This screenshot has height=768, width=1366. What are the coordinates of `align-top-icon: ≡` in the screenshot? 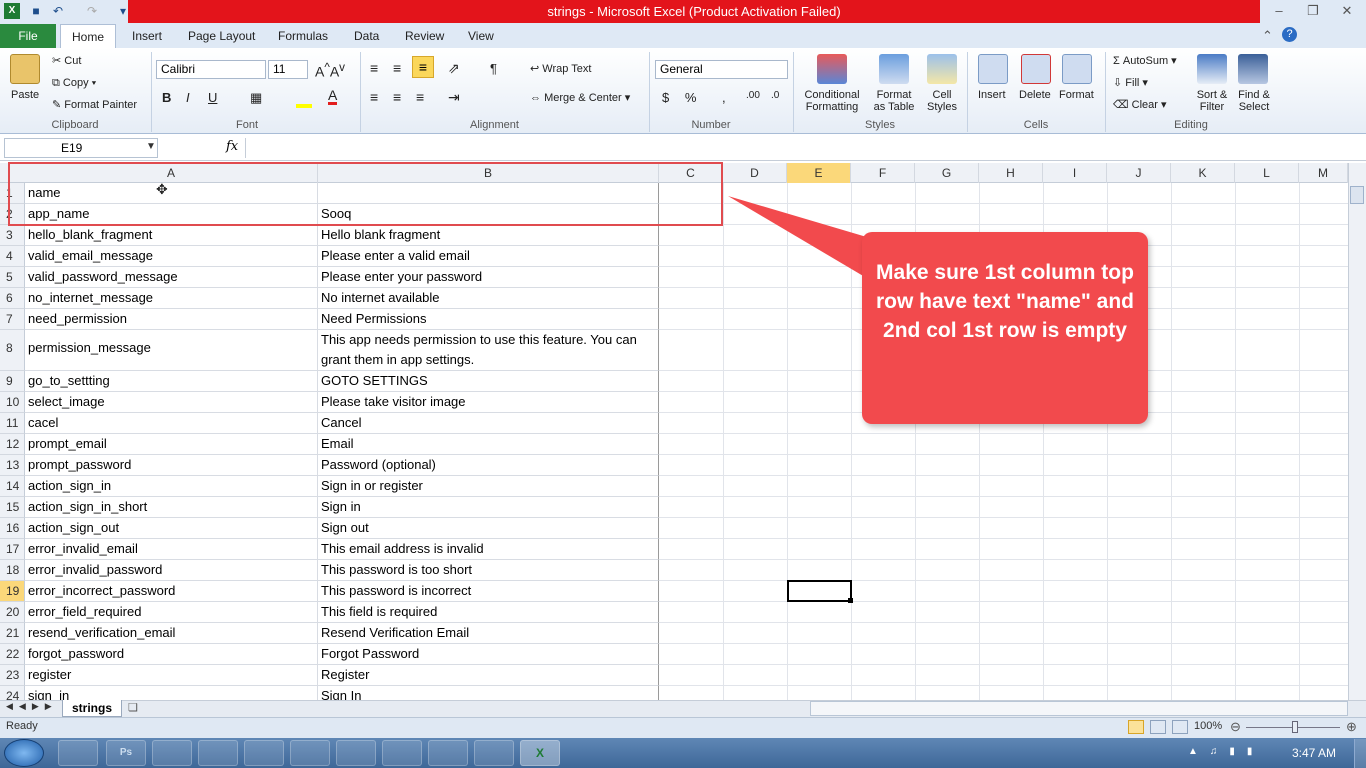 It's located at (374, 68).